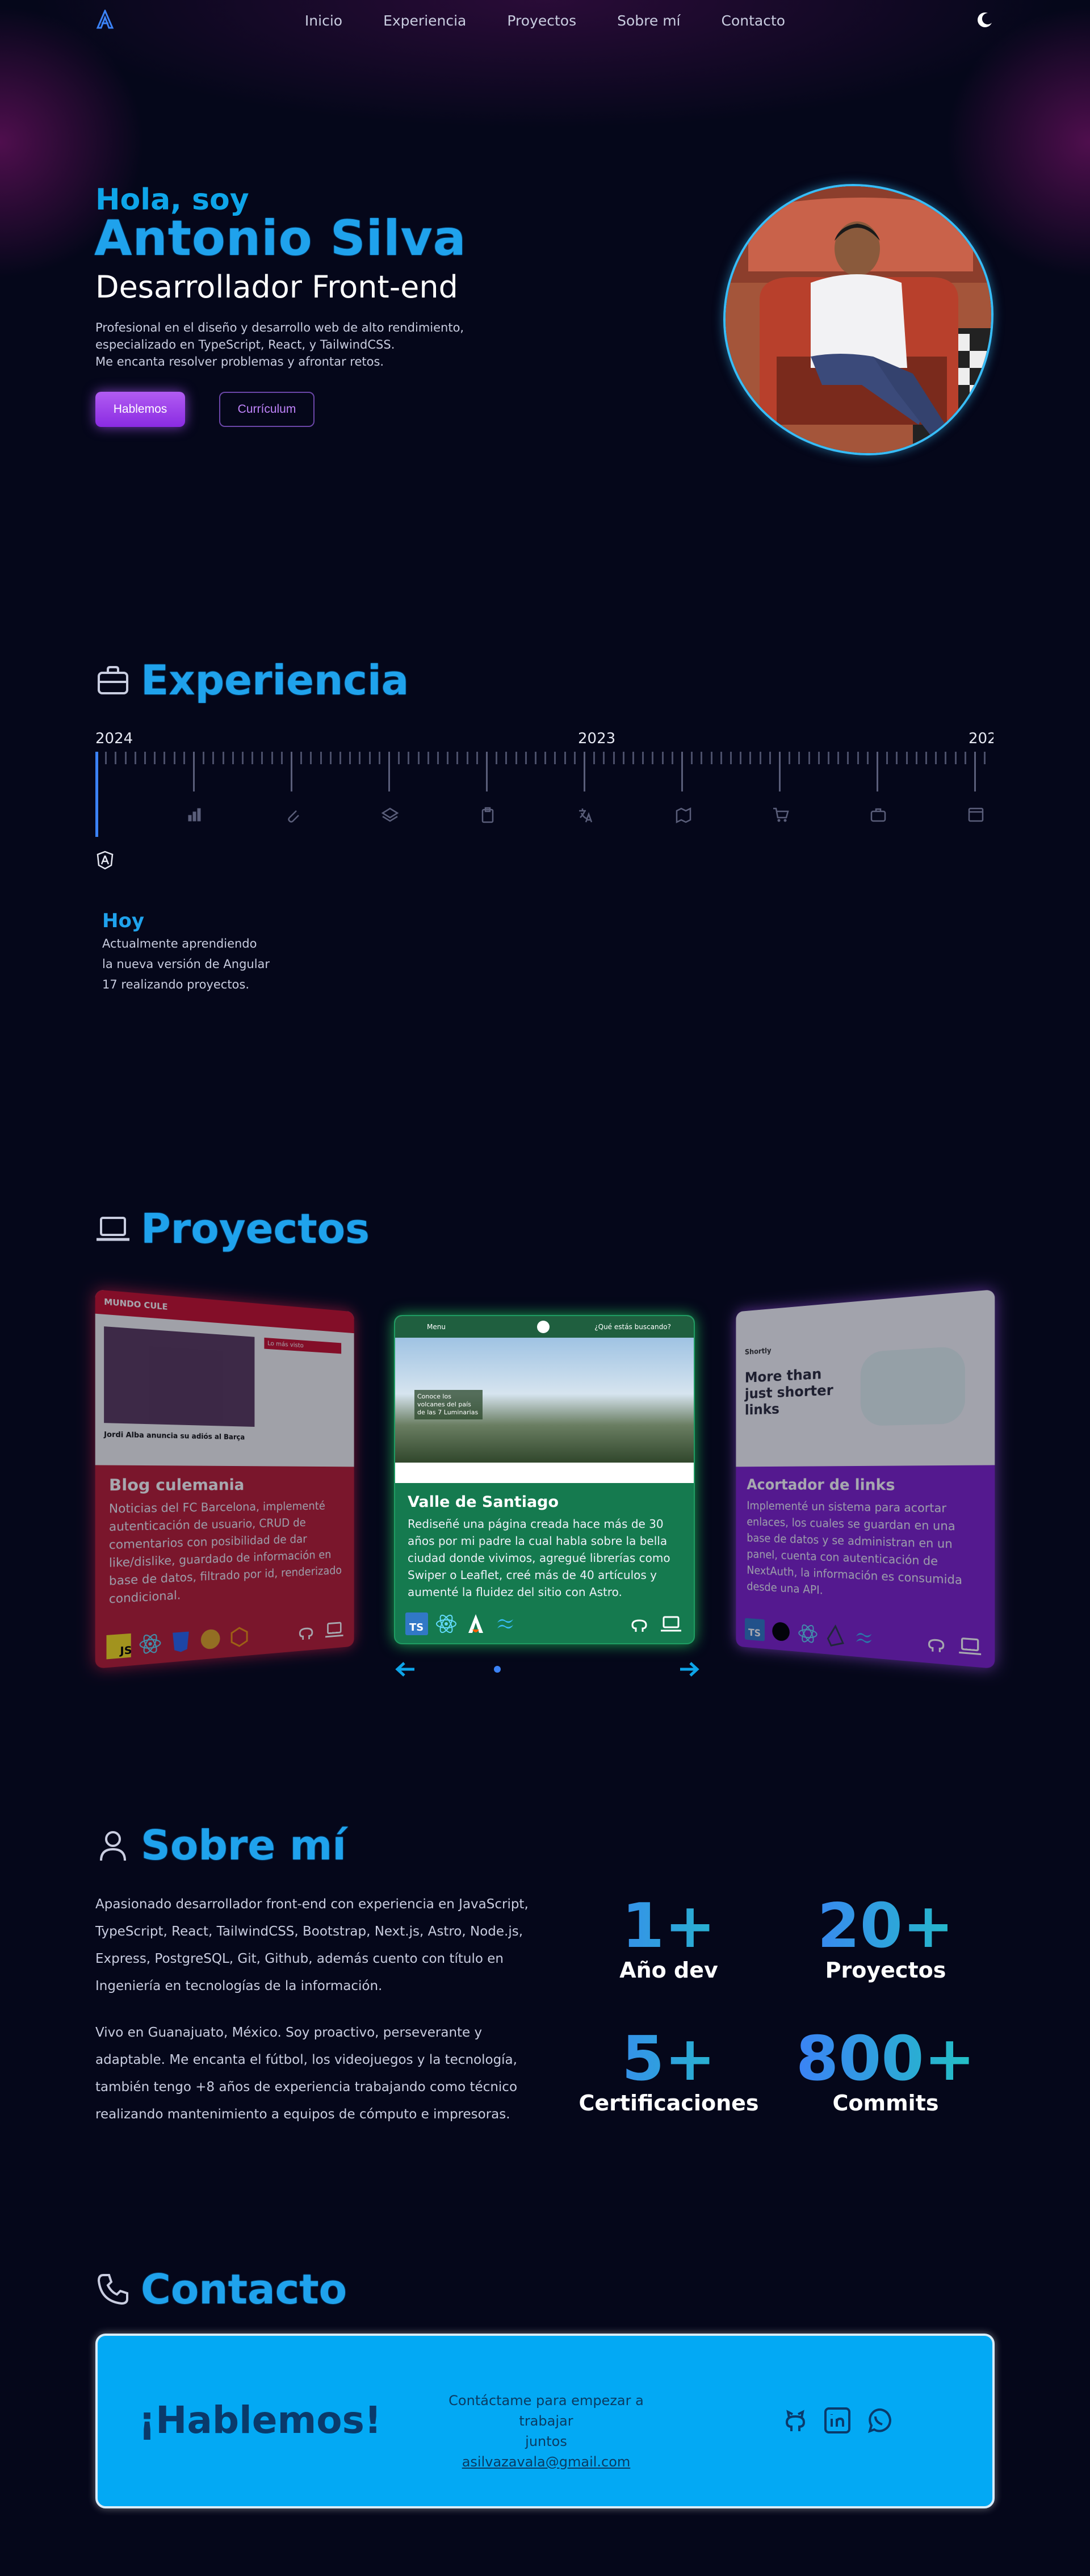 This screenshot has width=1090, height=2576. I want to click on carousel-prev-arrow-icon, so click(406, 1669).